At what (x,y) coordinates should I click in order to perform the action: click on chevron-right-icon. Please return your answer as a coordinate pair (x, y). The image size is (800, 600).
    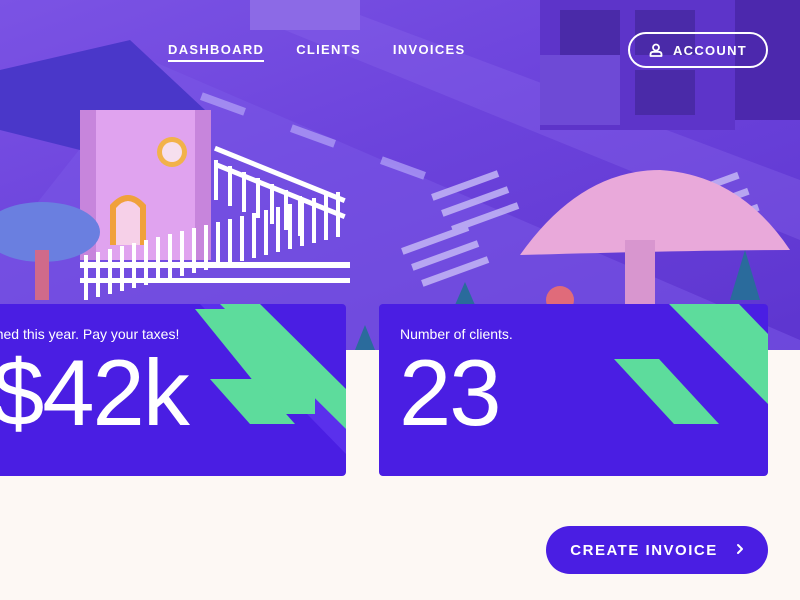
    Looking at the image, I should click on (740, 550).